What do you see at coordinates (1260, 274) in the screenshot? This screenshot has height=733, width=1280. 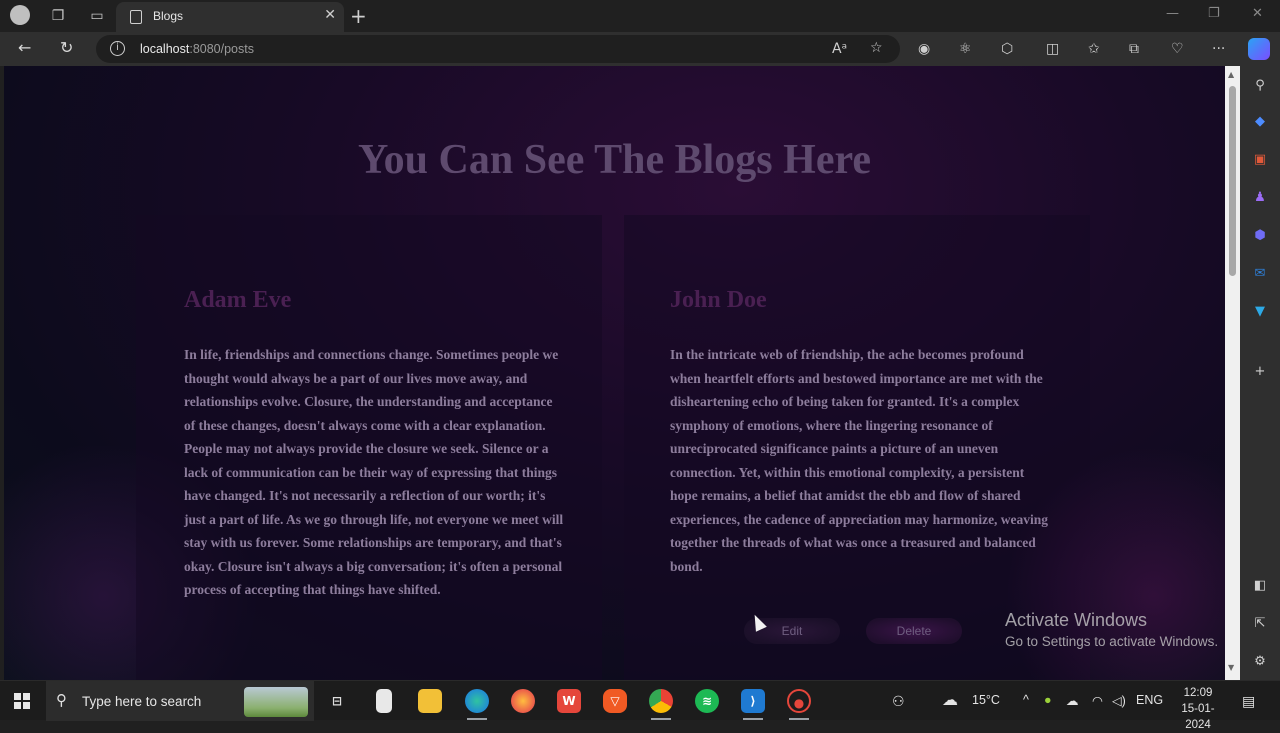 I see `outlook-icon: ✉` at bounding box center [1260, 274].